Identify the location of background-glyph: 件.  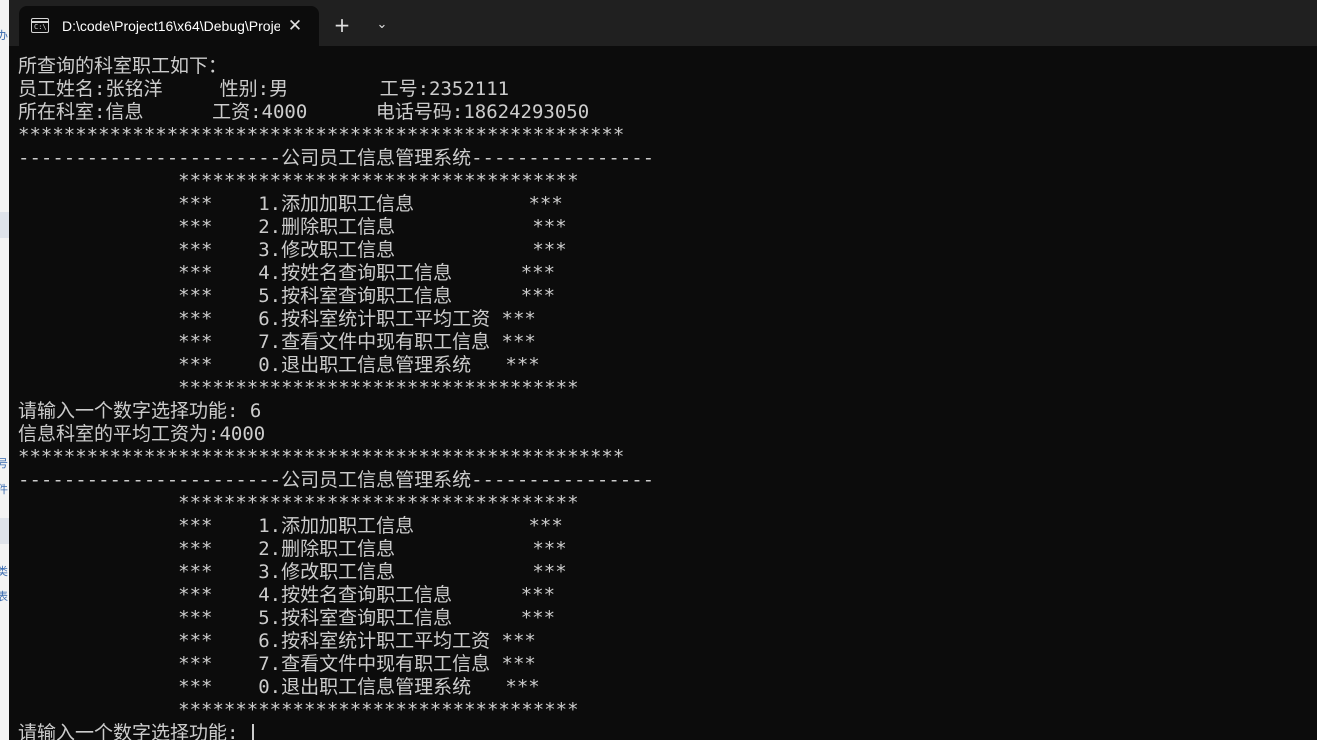
(4, 489).